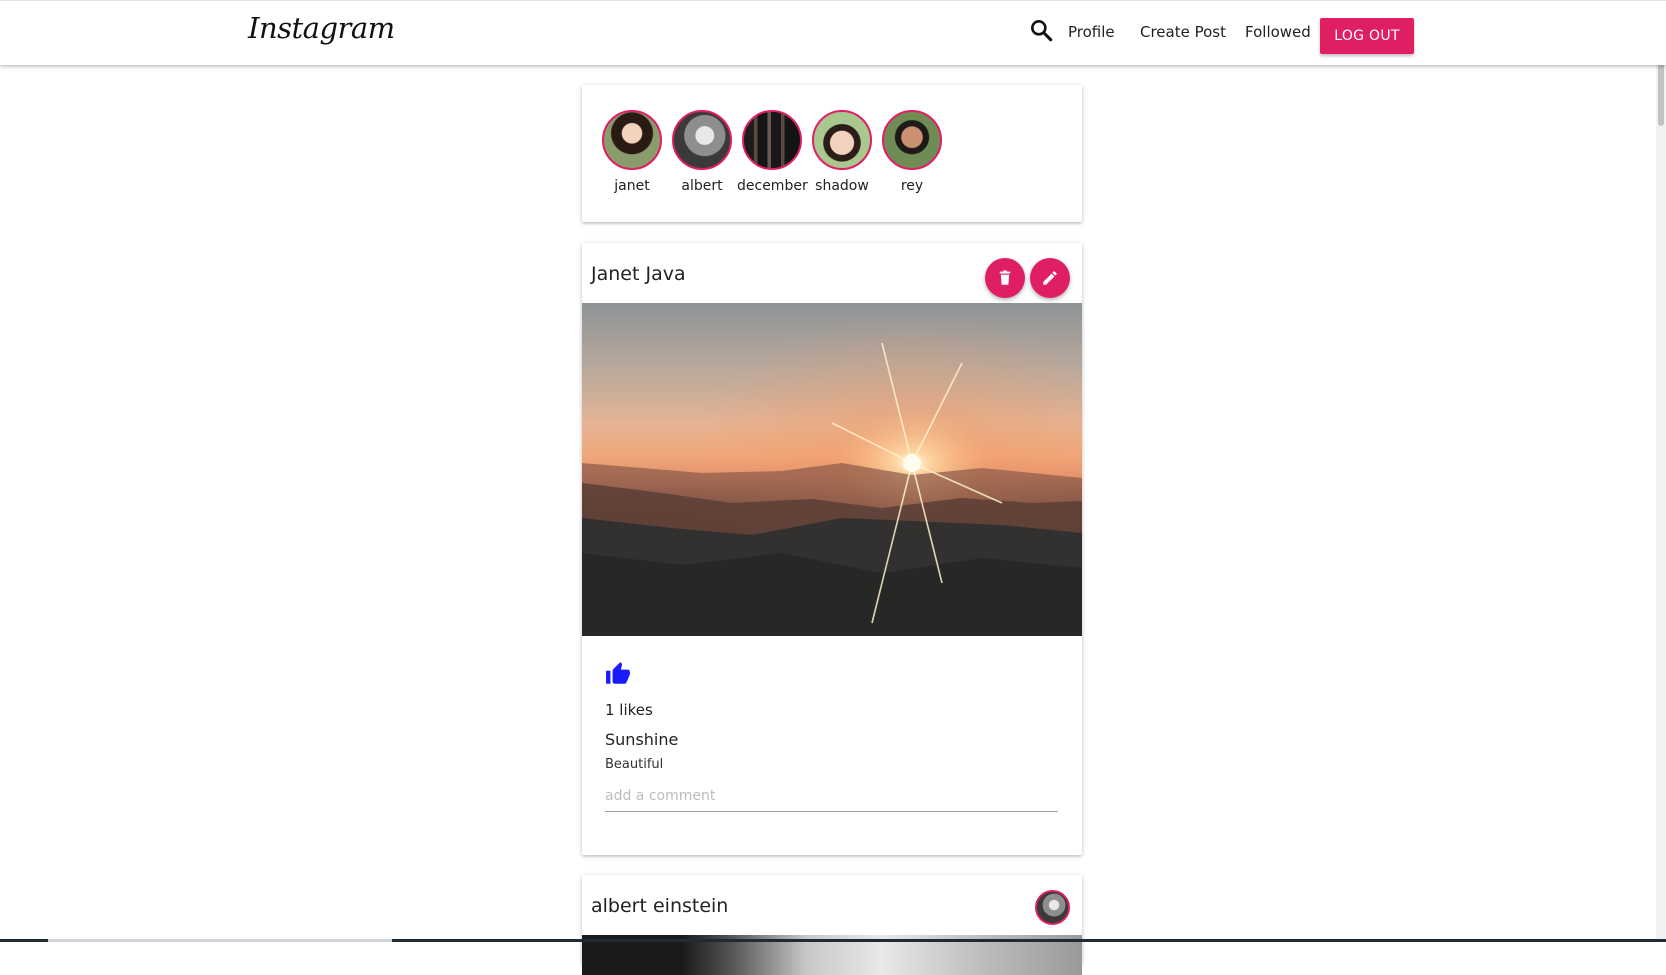  I want to click on nav-followed-link: Followed, so click(1278, 32).